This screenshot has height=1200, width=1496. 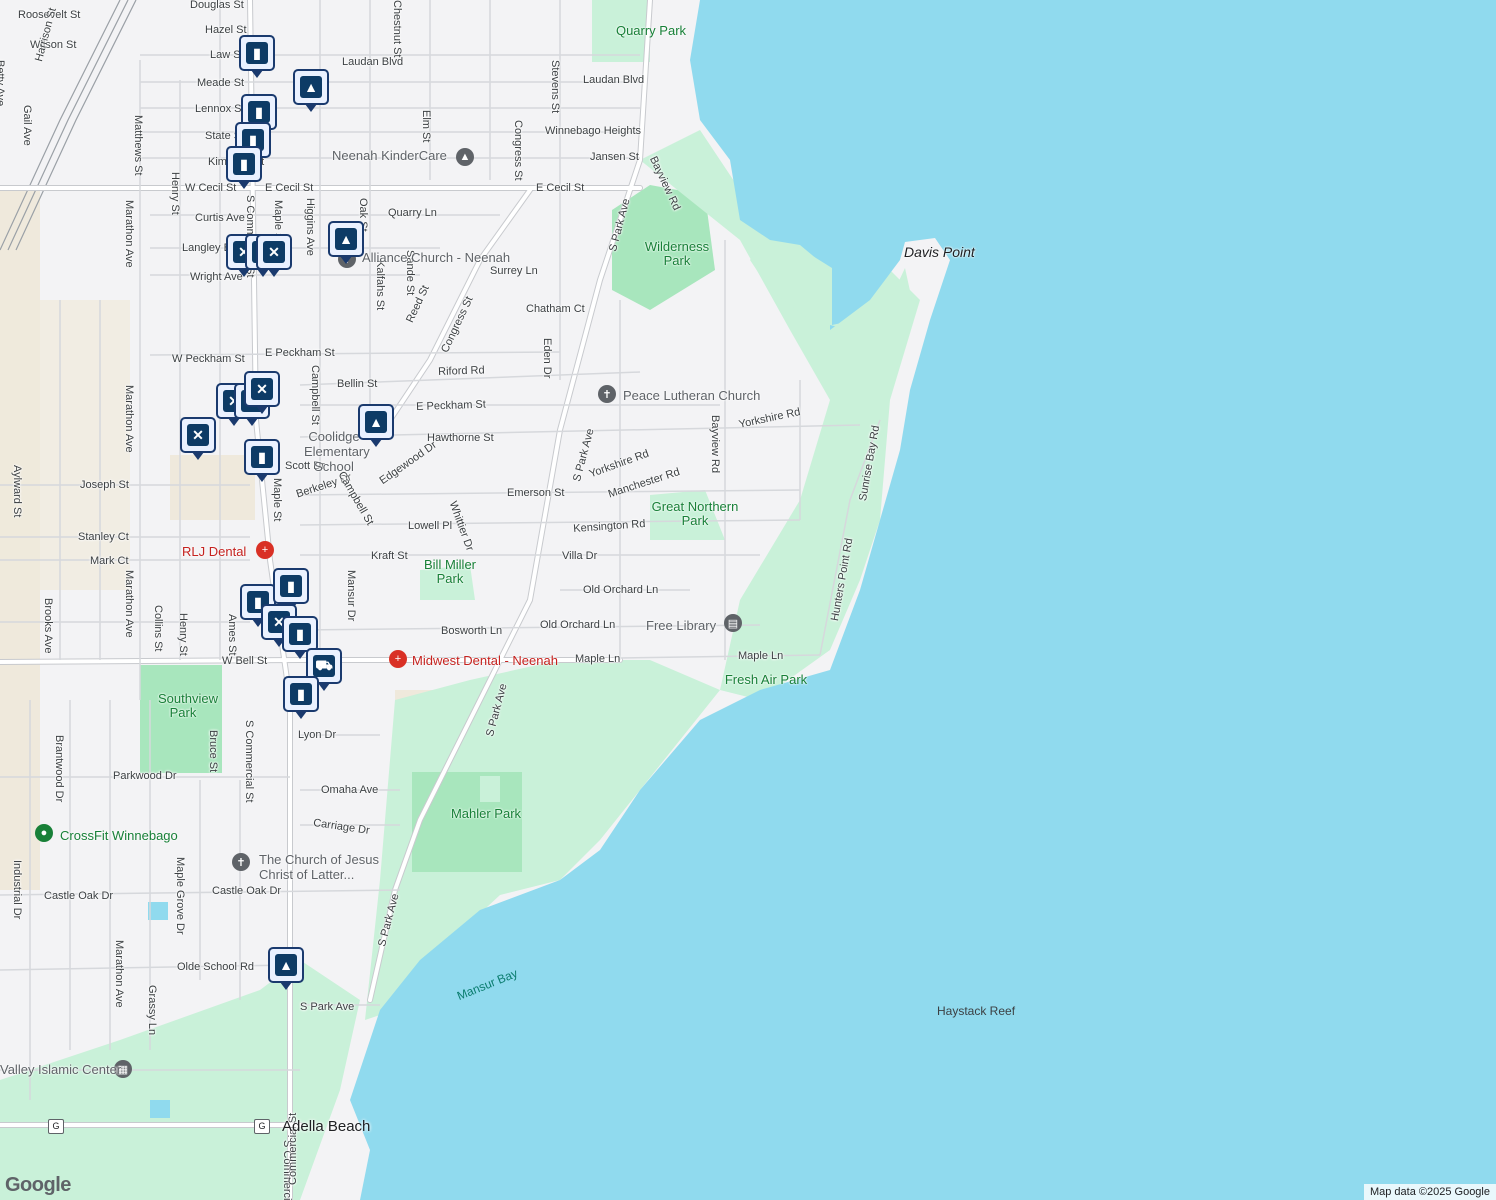 What do you see at coordinates (310, 227) in the screenshot?
I see `street-label-higgins-ave: Higgins Ave` at bounding box center [310, 227].